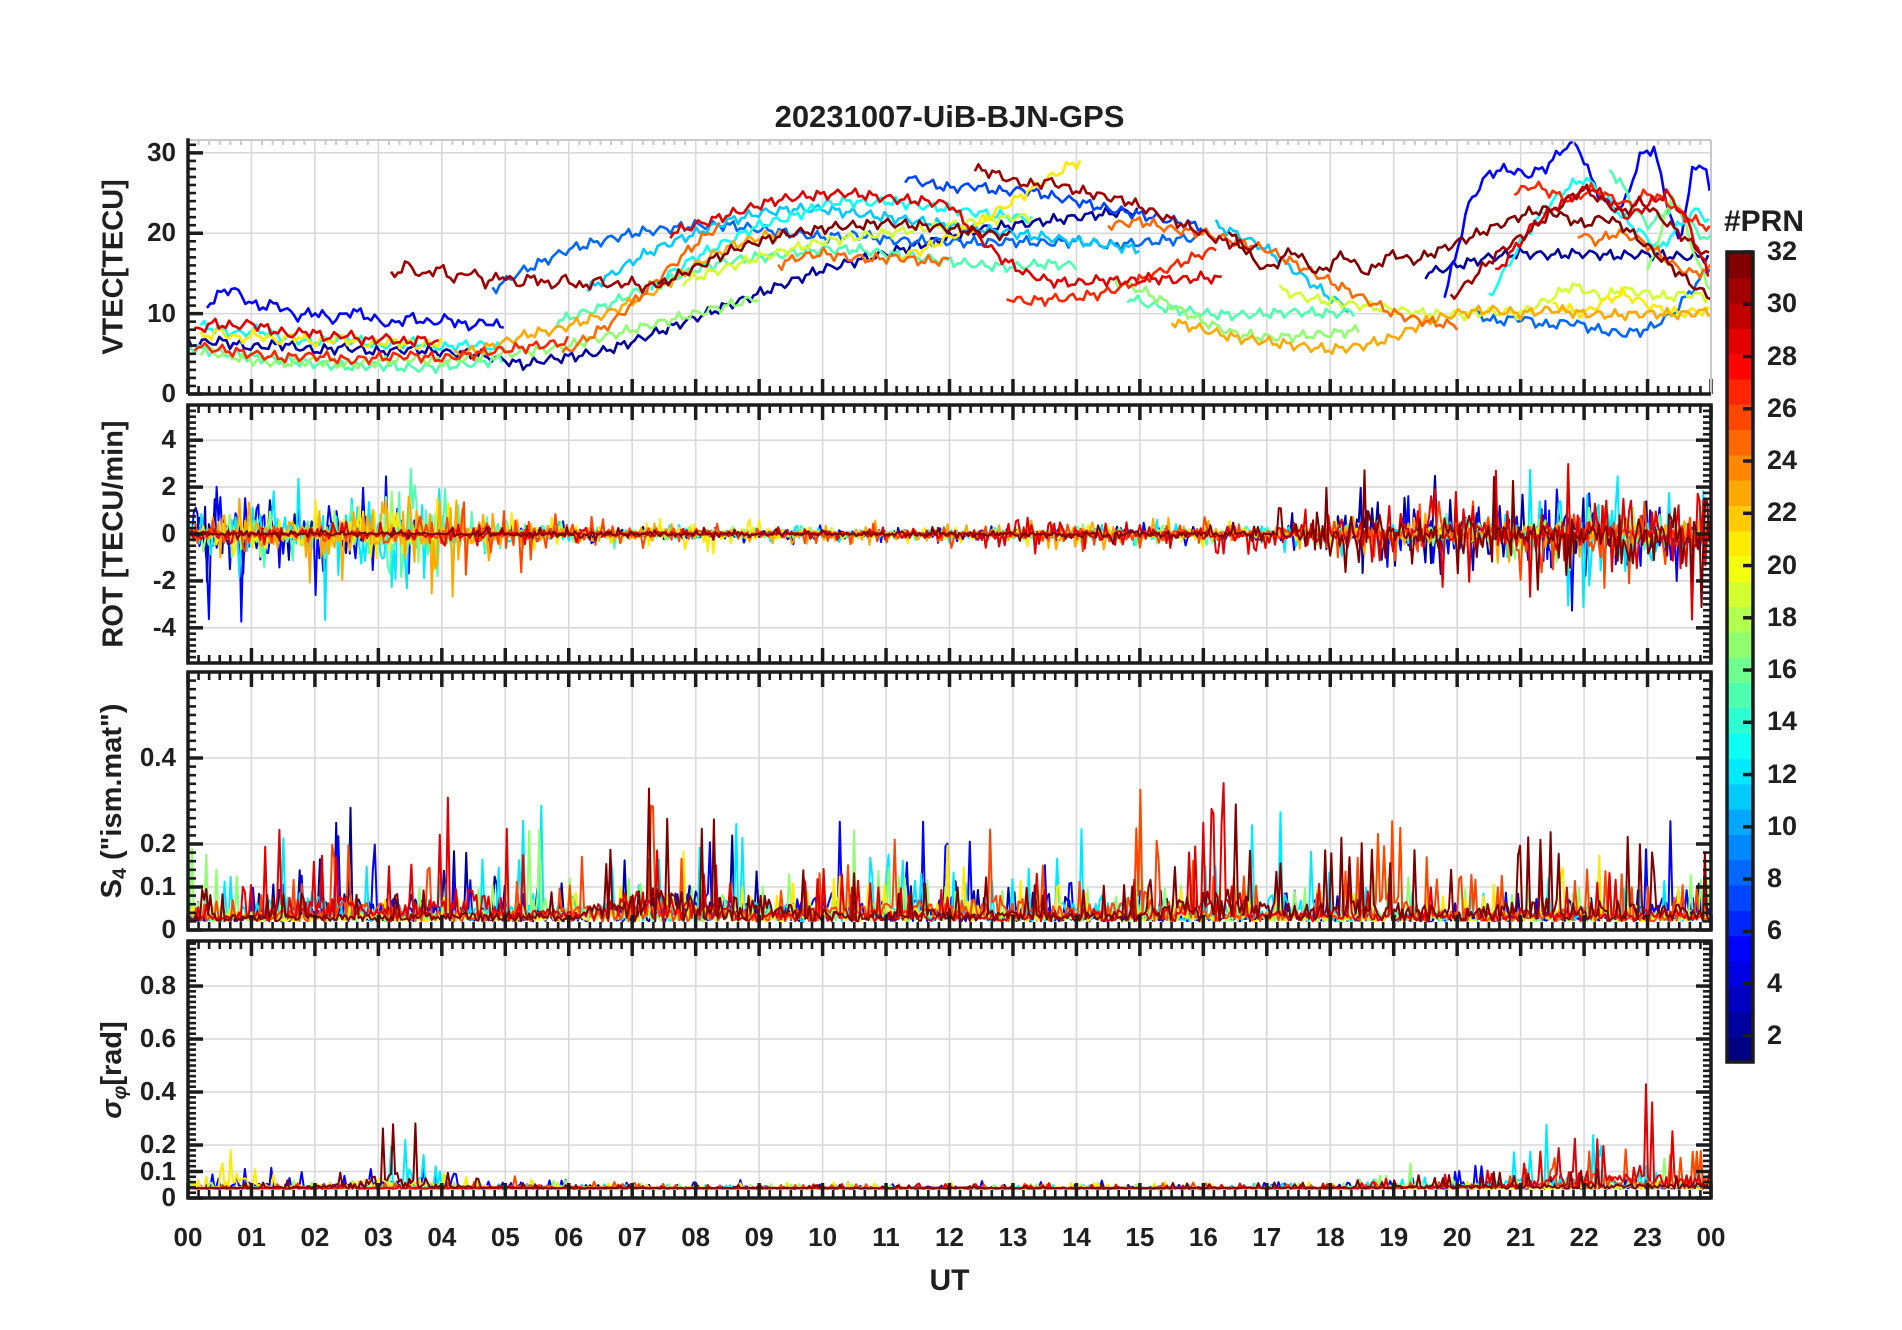 The height and width of the screenshot is (1330, 1902). I want to click on y-tick-label-rot: 4, so click(168, 439).